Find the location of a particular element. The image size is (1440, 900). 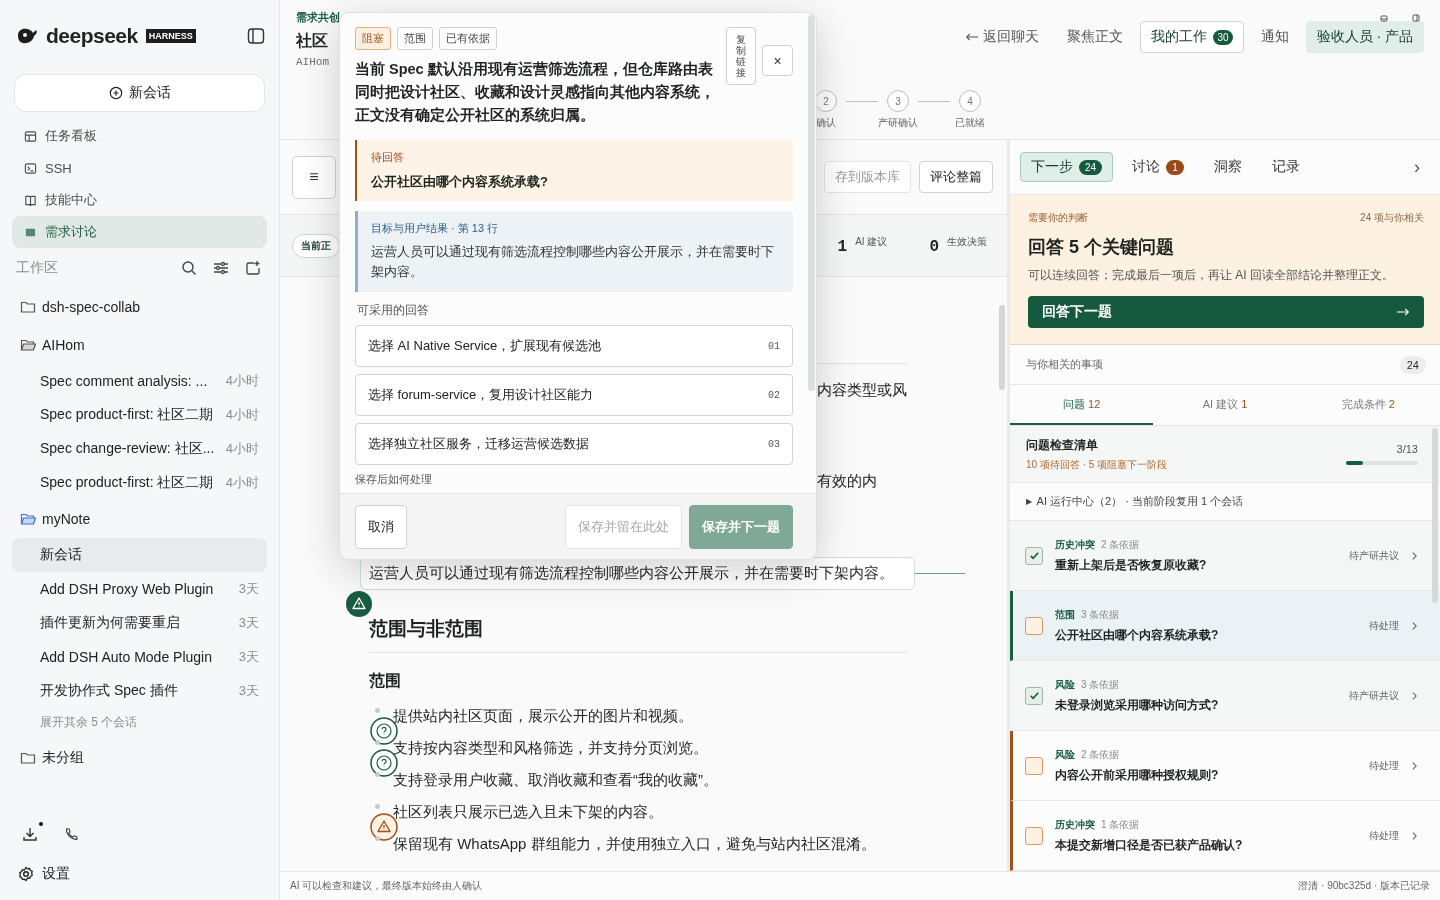

close-button: × is located at coordinates (777, 60).